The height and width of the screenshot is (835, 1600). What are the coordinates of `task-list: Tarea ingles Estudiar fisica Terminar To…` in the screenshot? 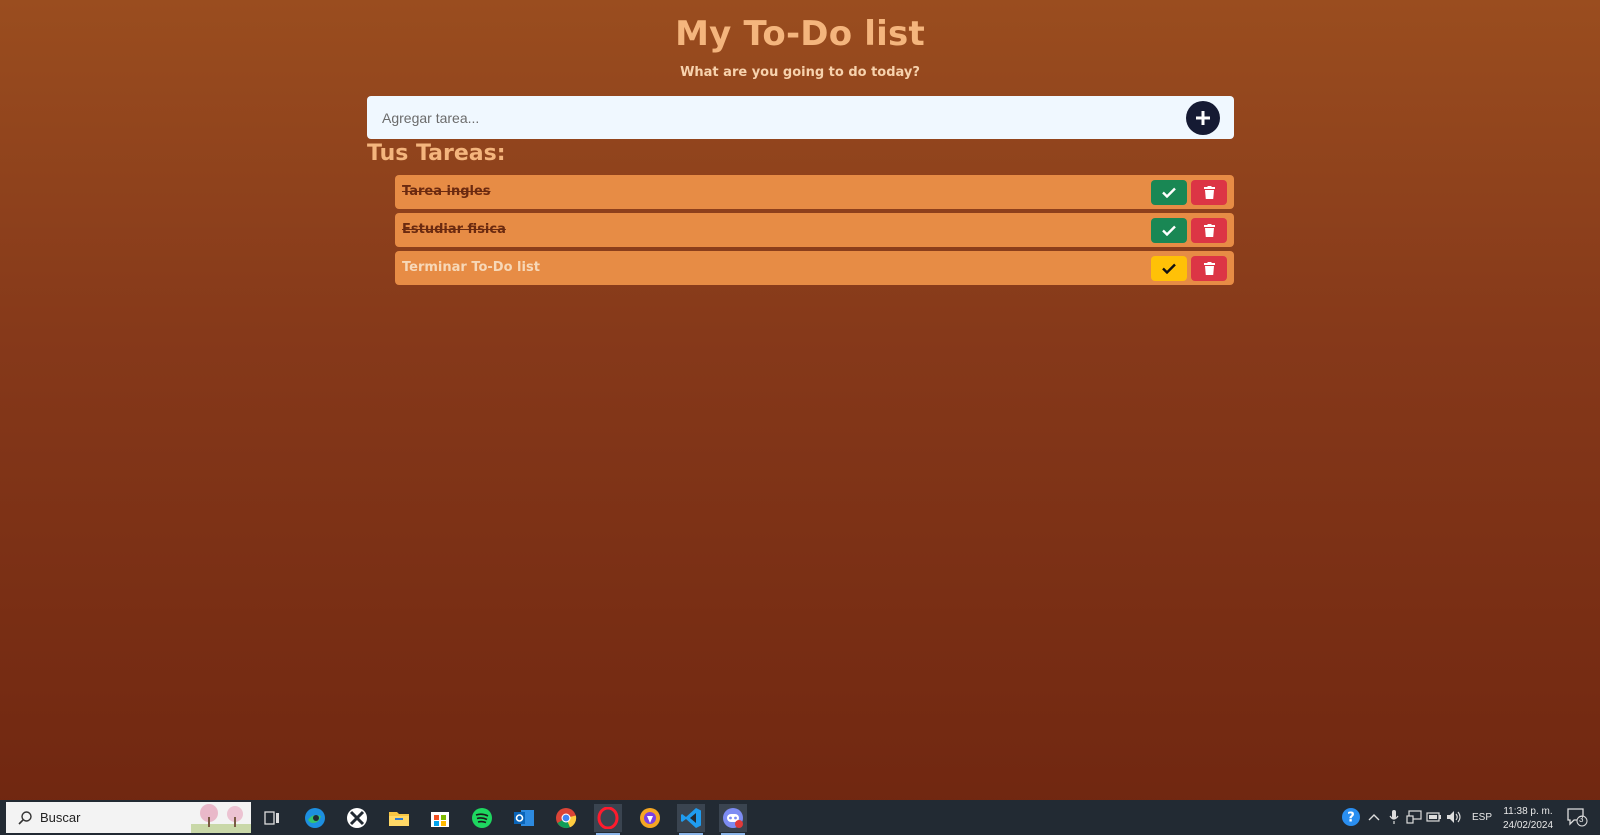 It's located at (814, 232).